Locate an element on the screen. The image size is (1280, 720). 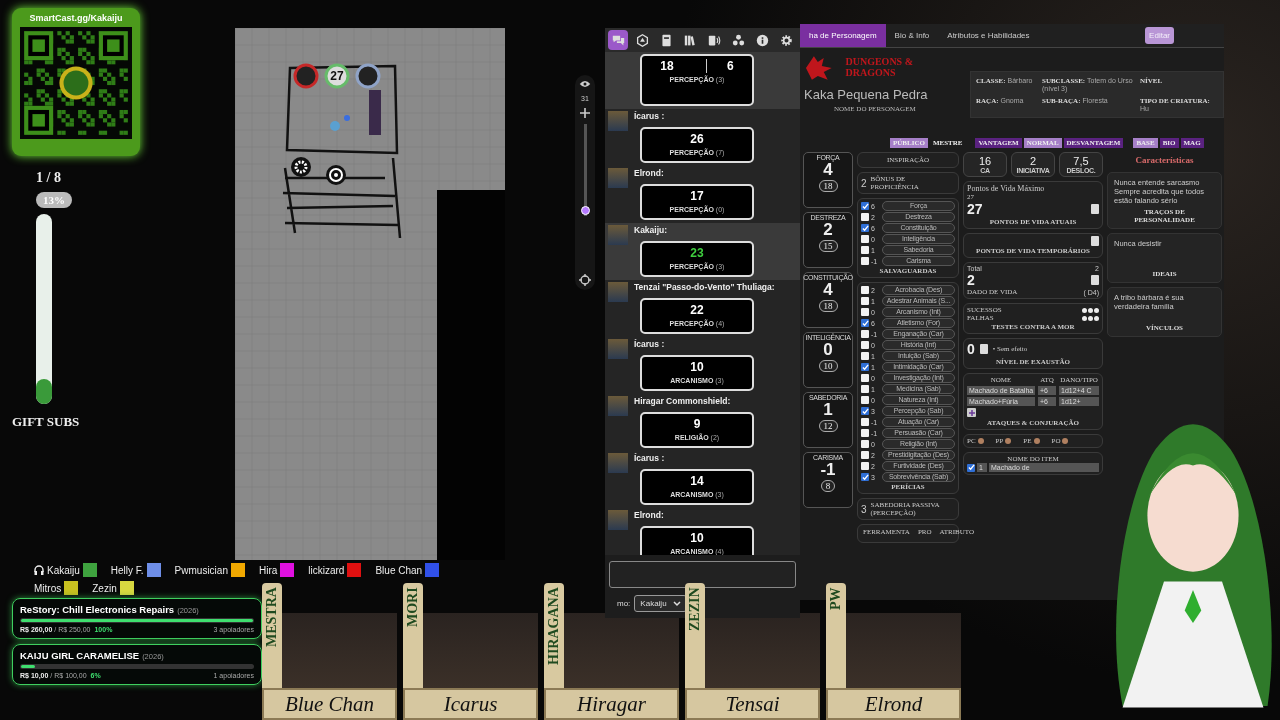
sub-count: 1 / 8 is located at coordinates (48, 178).